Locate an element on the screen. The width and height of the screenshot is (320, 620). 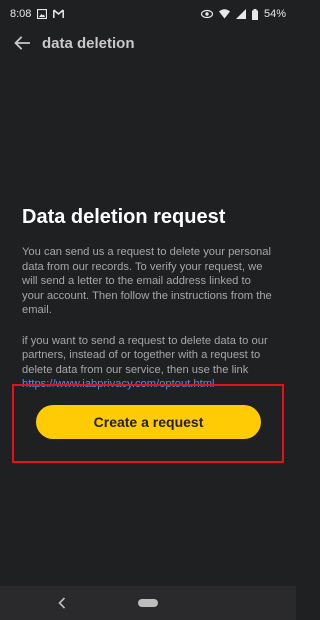
gmail-icon is located at coordinates (59, 14).